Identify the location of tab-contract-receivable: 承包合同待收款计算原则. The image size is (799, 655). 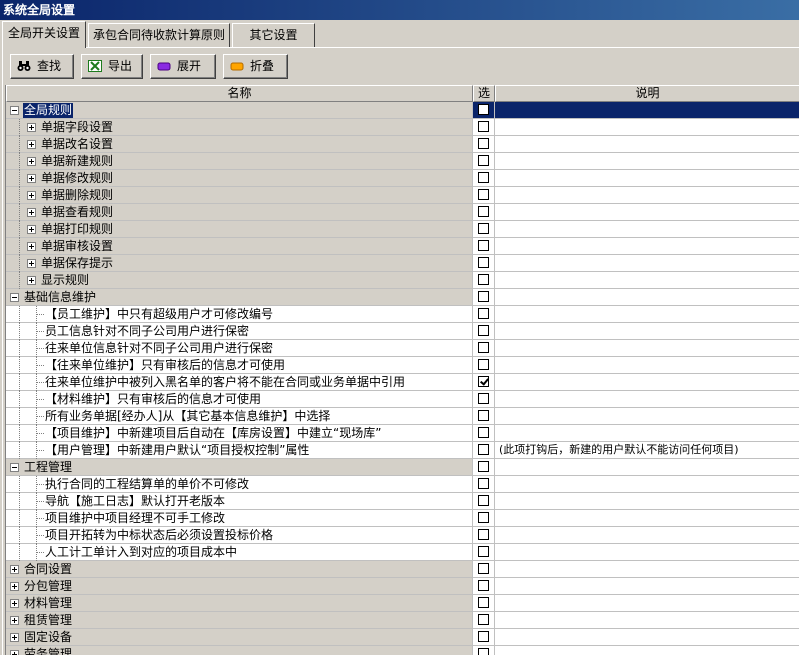
(159, 35).